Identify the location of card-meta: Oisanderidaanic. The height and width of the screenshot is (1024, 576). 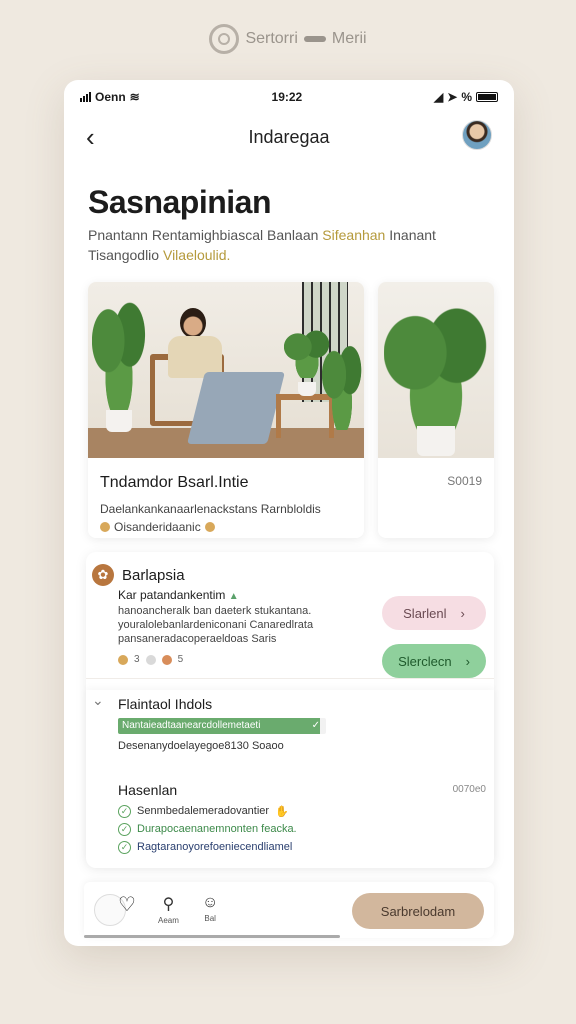
(226, 527).